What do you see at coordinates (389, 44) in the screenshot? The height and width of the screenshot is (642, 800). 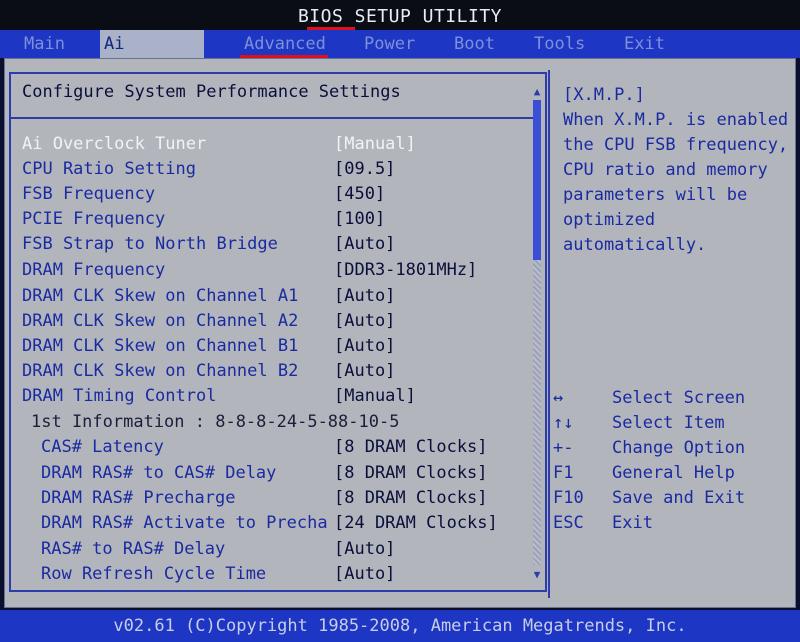 I see `tab-power: Power` at bounding box center [389, 44].